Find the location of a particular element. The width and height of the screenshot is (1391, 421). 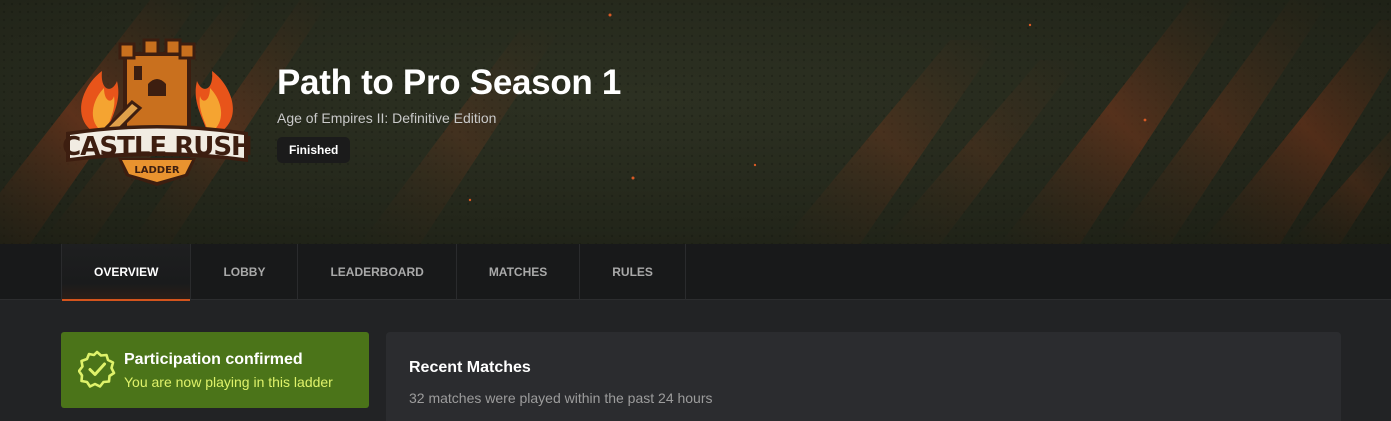

svg-text: CASTLE RUSH is located at coordinates (157, 147).